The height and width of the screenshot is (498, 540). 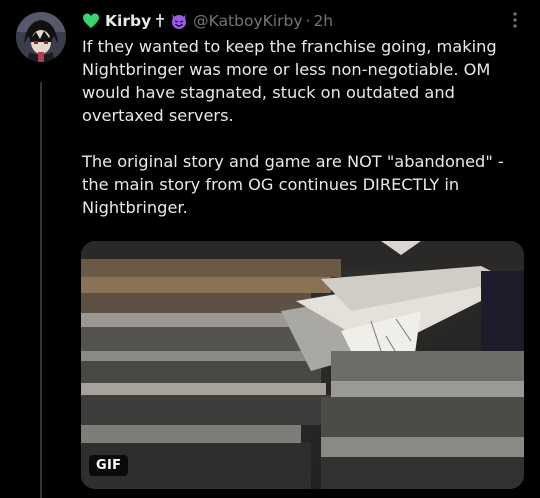 What do you see at coordinates (323, 21) in the screenshot?
I see `timestamp: 2h` at bounding box center [323, 21].